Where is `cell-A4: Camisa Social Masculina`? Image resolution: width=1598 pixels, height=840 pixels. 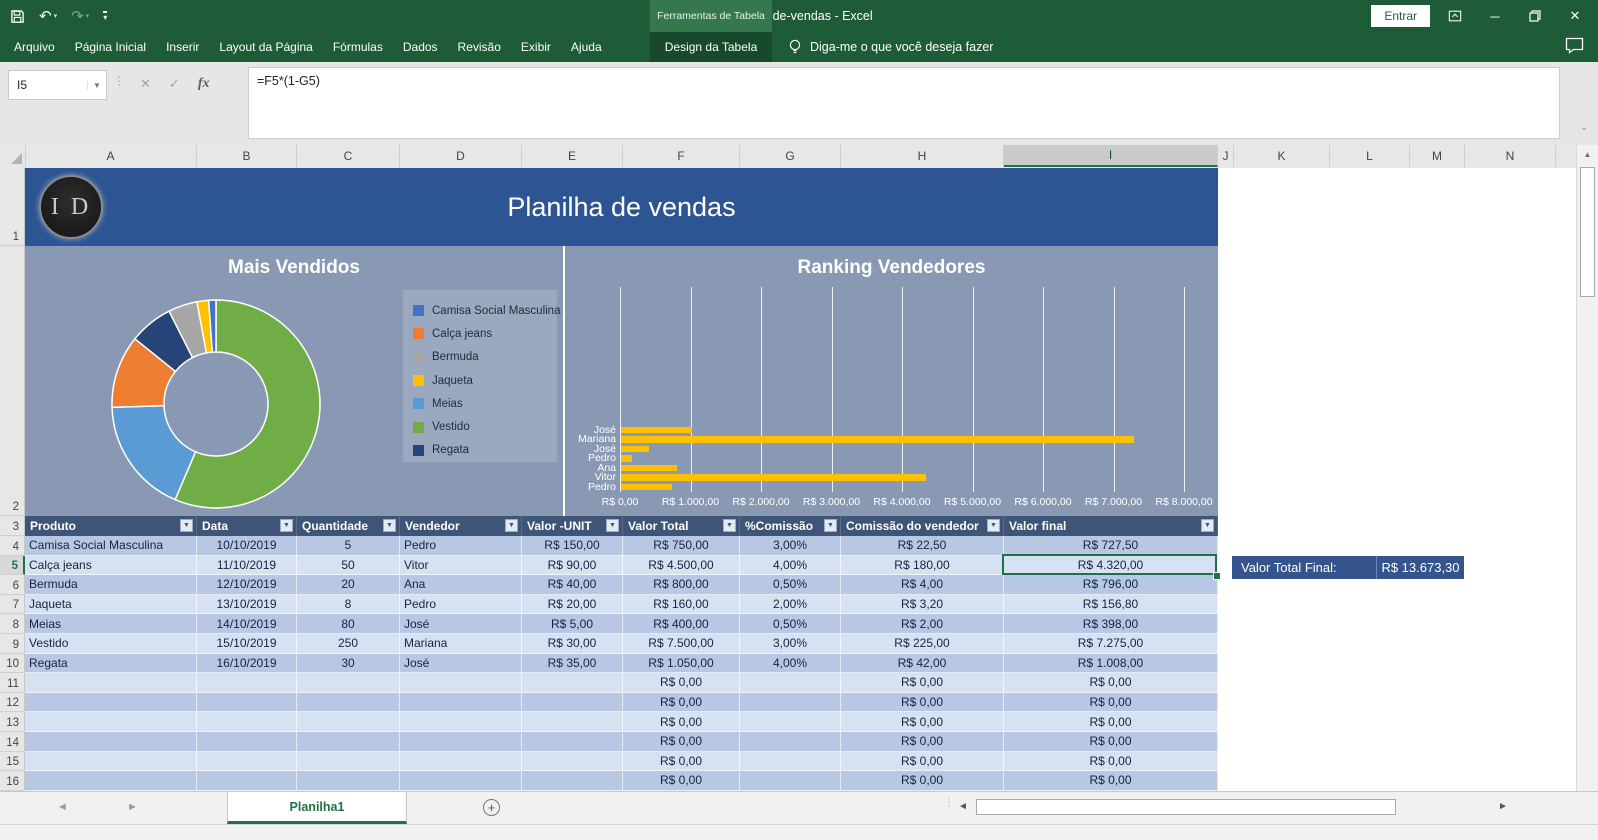 cell-A4: Camisa Social Masculina is located at coordinates (111, 546).